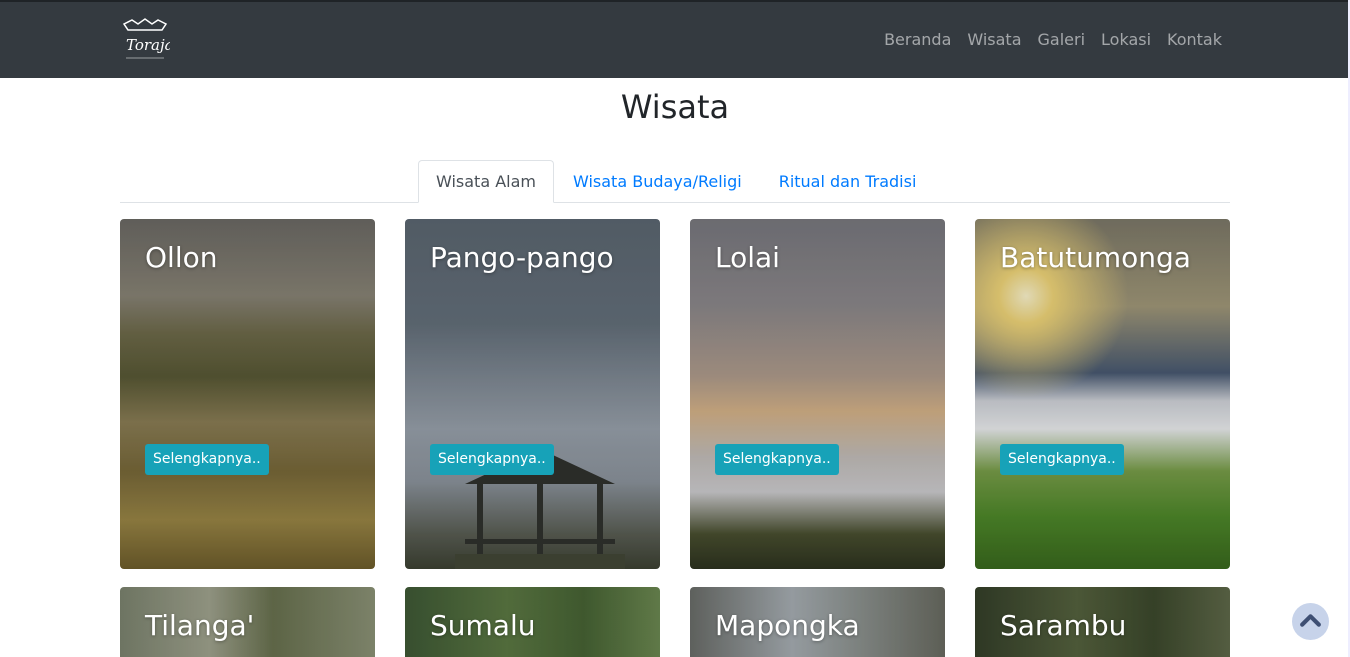  I want to click on card-sarambu: Sarambu, so click(1102, 622).